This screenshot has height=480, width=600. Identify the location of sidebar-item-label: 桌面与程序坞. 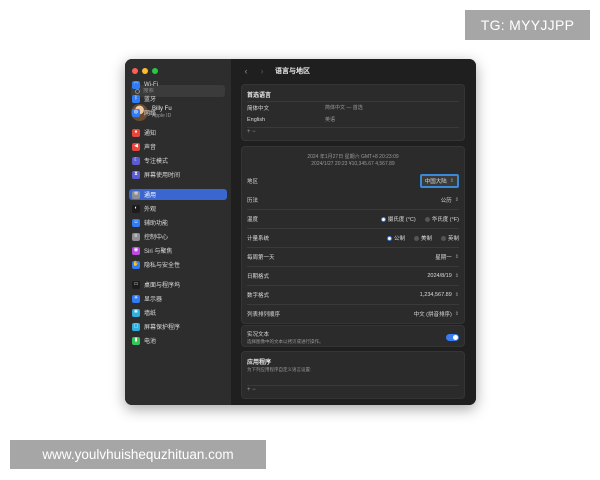
(162, 286).